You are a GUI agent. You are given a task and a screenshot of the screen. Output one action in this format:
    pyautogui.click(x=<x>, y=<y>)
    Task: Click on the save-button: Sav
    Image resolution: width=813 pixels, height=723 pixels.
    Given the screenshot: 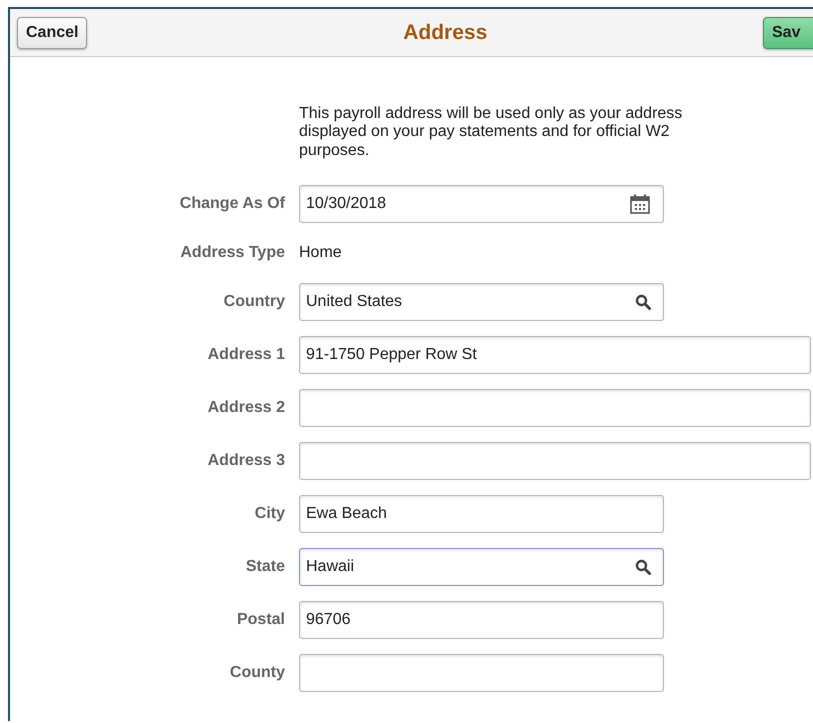 What is the action you would take?
    pyautogui.click(x=788, y=32)
    